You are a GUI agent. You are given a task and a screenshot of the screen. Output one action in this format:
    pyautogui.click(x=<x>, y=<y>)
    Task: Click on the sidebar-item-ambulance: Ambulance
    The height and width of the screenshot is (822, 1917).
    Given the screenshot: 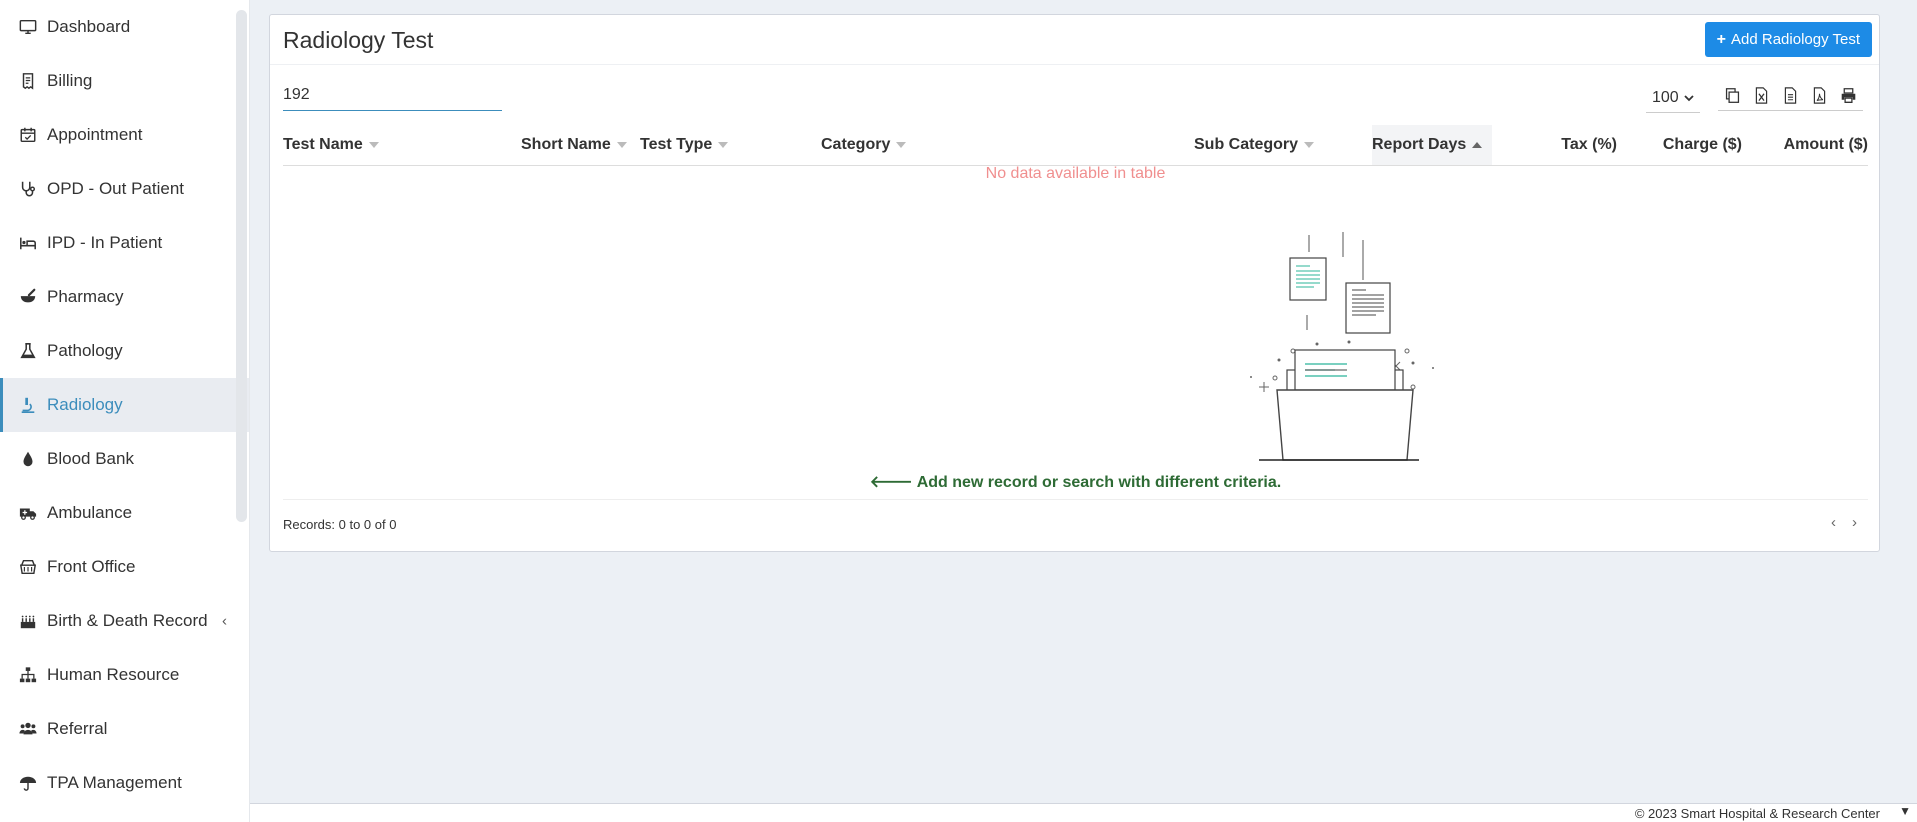 What is the action you would take?
    pyautogui.click(x=124, y=513)
    